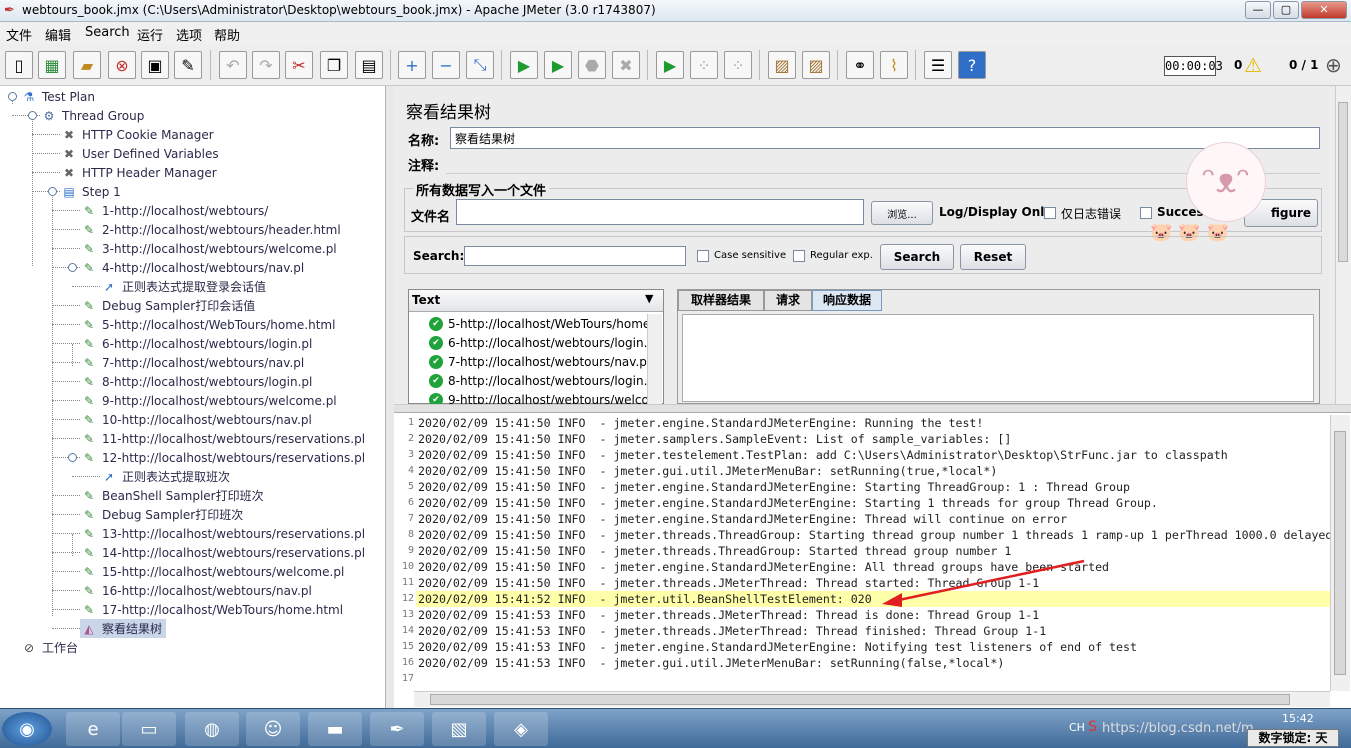  What do you see at coordinates (885, 138) in the screenshot?
I see `name-field: 察看结果树` at bounding box center [885, 138].